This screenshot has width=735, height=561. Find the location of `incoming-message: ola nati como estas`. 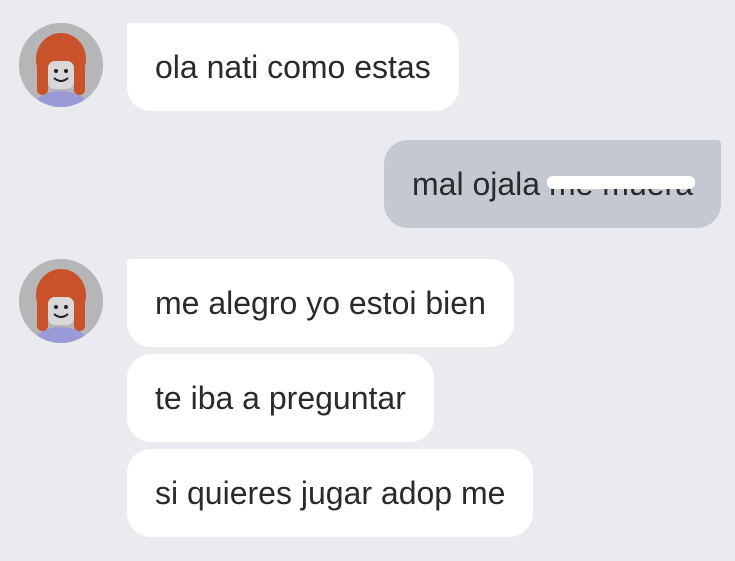

incoming-message: ola nati como estas is located at coordinates (293, 67).